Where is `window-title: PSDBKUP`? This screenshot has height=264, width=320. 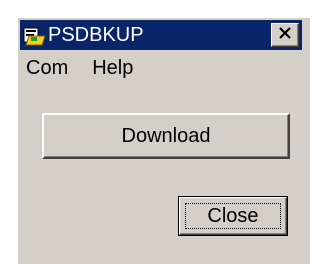 window-title: PSDBKUP is located at coordinates (96, 35).